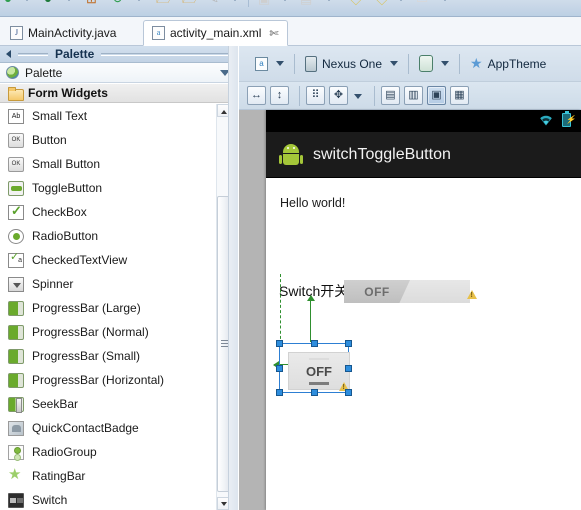 This screenshot has width=581, height=510. I want to click on match-width-icon: ↔, so click(256, 95).